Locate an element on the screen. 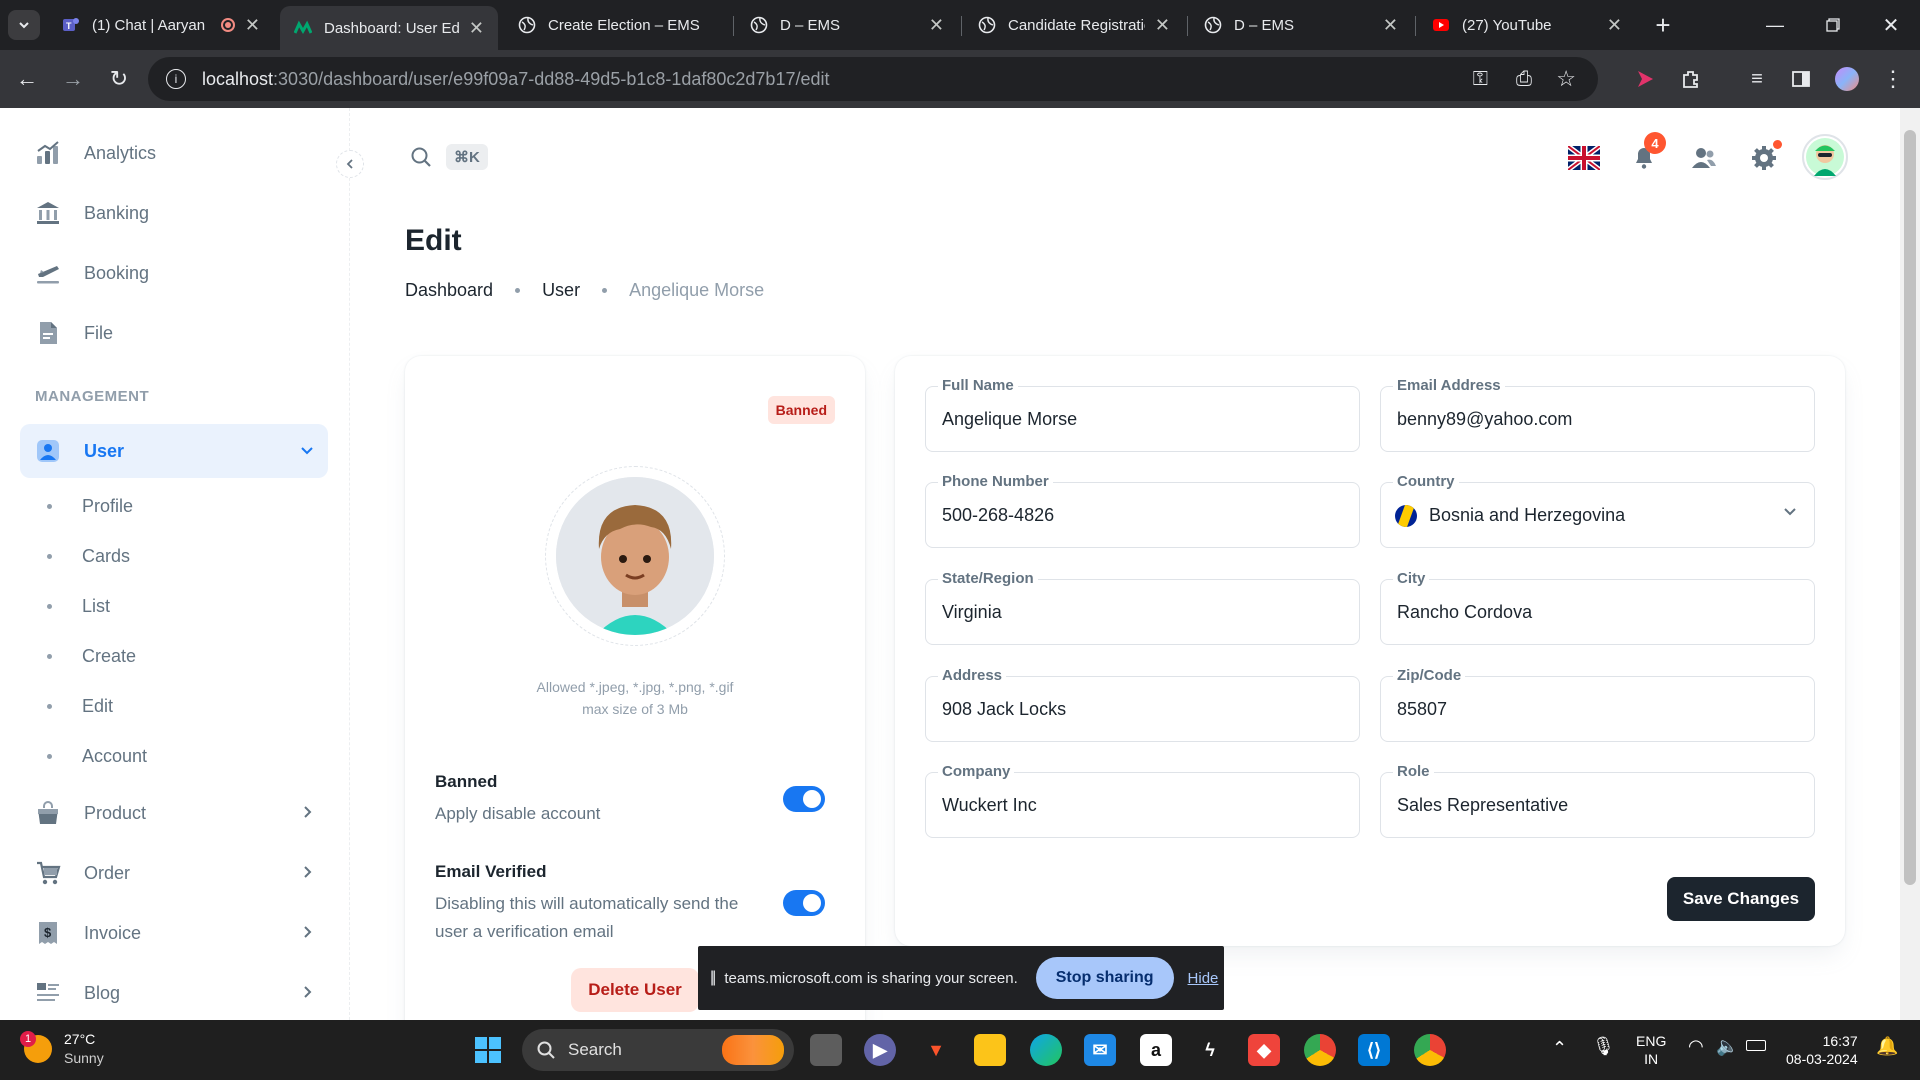  anydesk-icon: ◆ is located at coordinates (1264, 1050).